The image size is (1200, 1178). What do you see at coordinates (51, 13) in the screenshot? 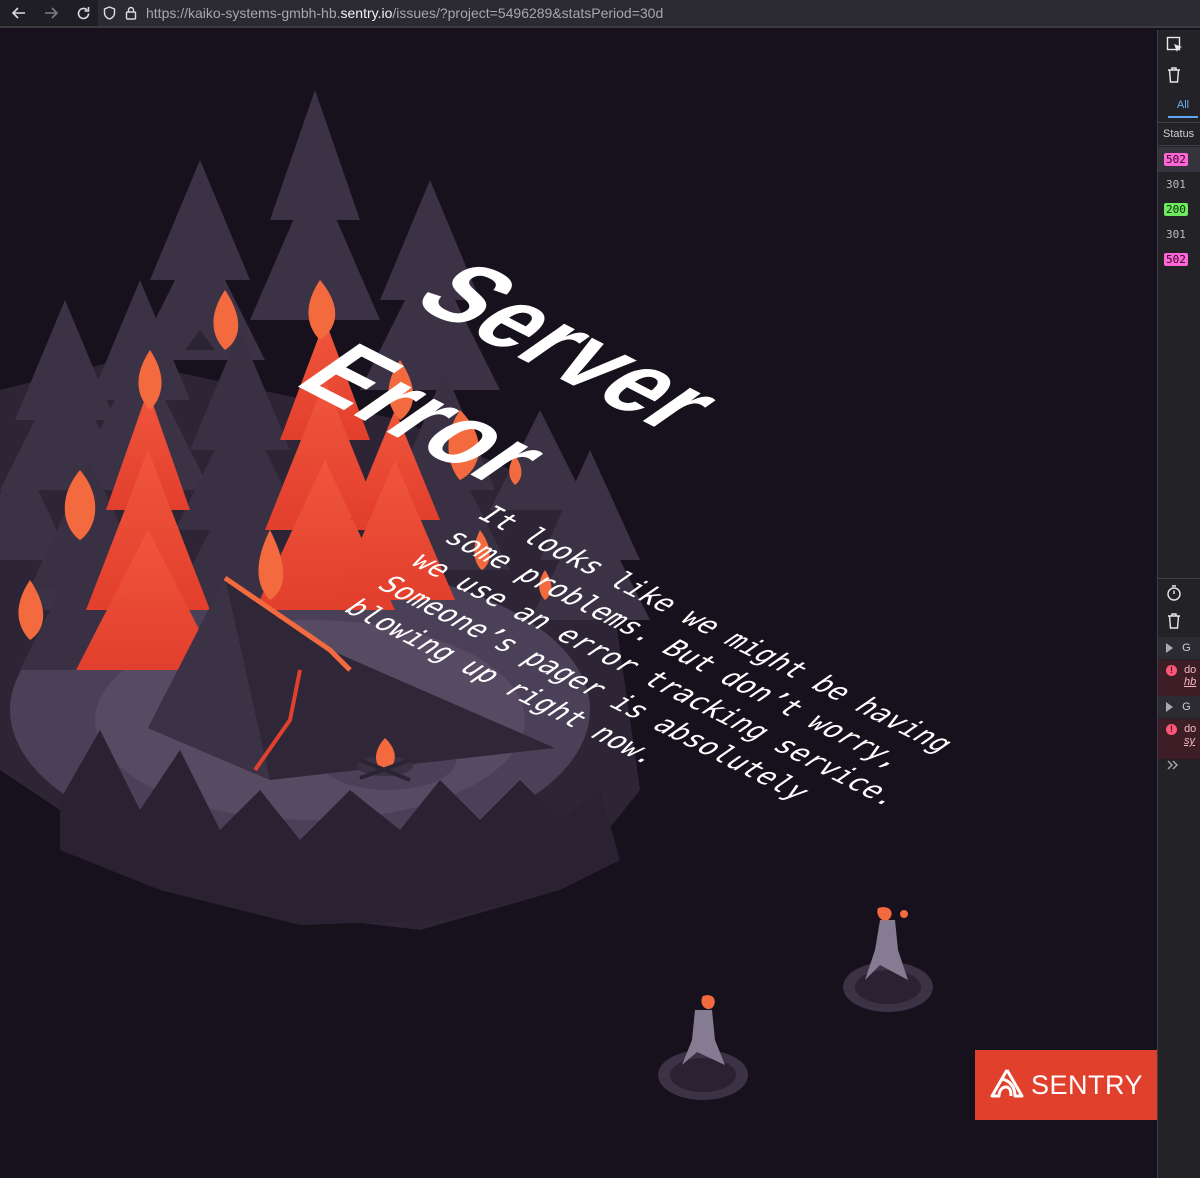
I see `forward-arrow-icon` at bounding box center [51, 13].